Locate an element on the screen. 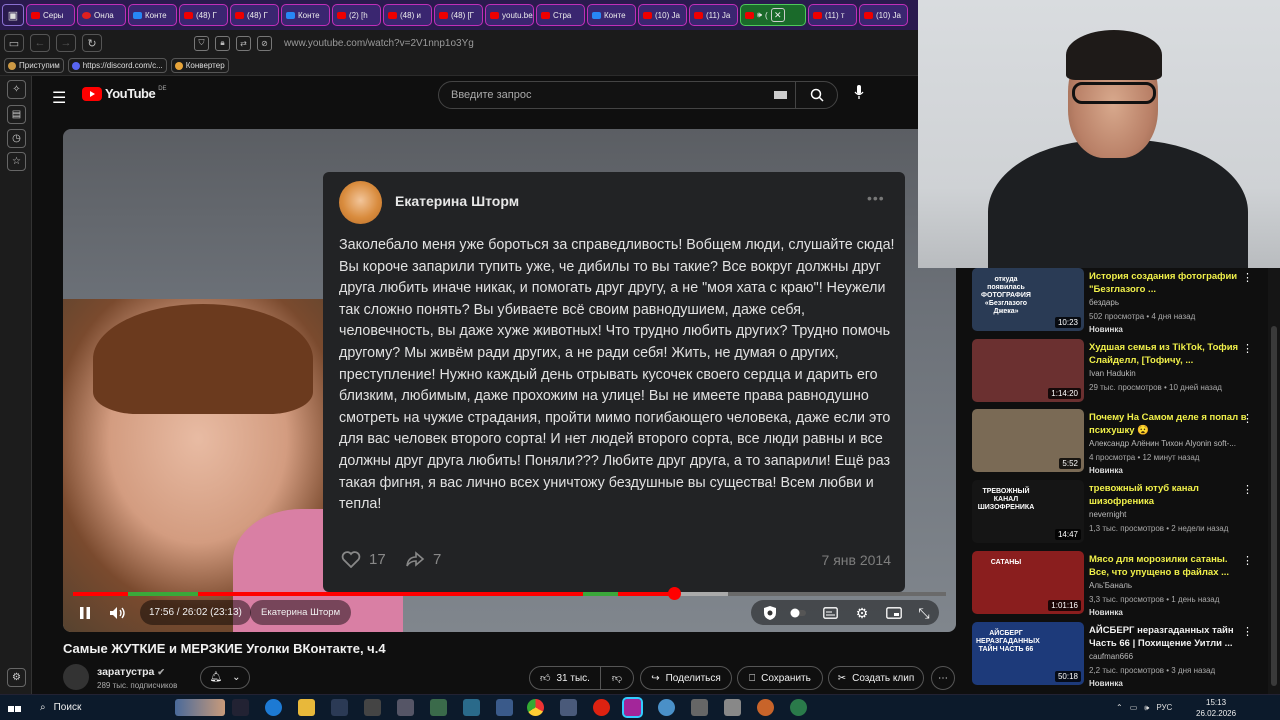 The width and height of the screenshot is (1280, 720). dislike-button: 👎︎ is located at coordinates (617, 678).